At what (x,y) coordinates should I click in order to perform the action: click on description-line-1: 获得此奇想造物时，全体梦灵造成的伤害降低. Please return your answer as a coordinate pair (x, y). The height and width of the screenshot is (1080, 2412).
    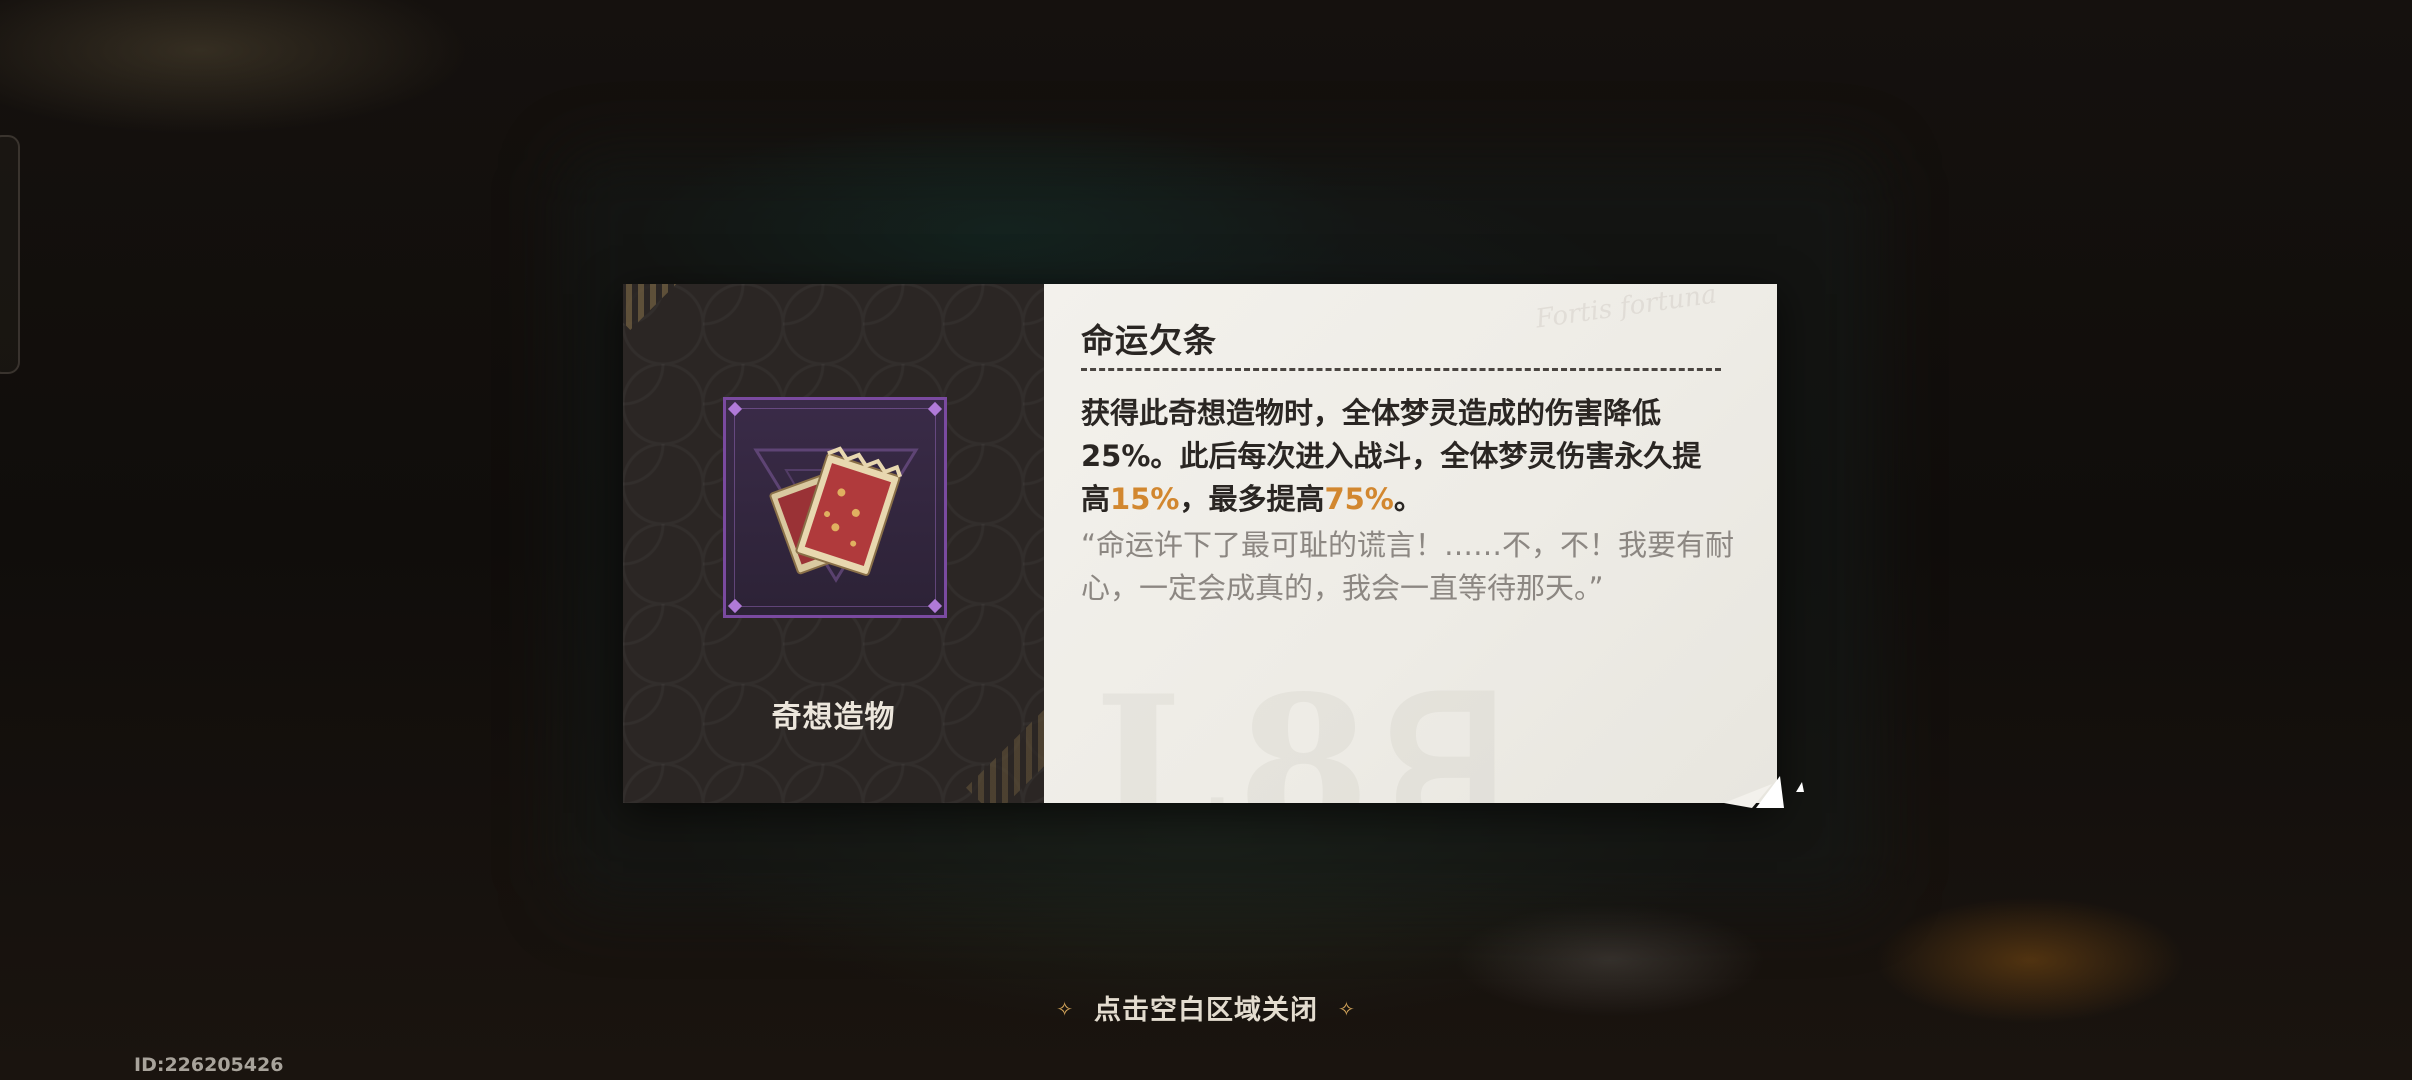
    Looking at the image, I should click on (1371, 413).